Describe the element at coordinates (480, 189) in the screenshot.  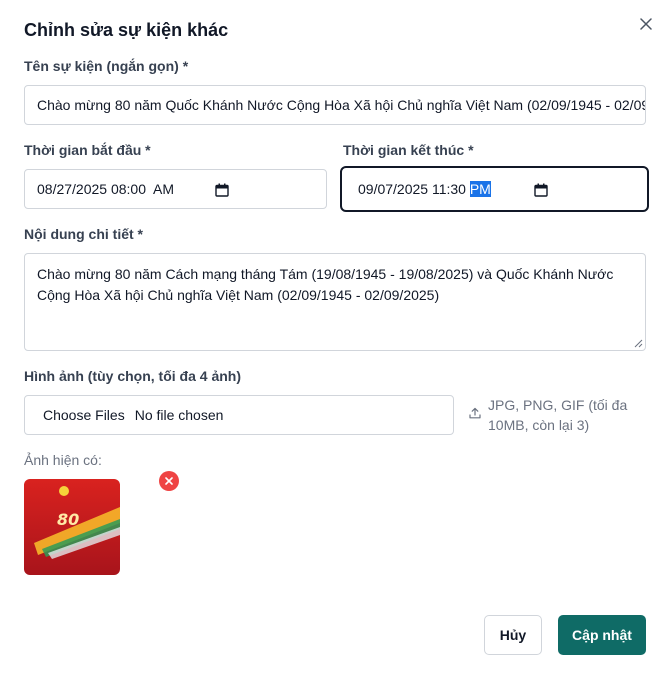
I see `end-time-ampm-segment: PM` at that location.